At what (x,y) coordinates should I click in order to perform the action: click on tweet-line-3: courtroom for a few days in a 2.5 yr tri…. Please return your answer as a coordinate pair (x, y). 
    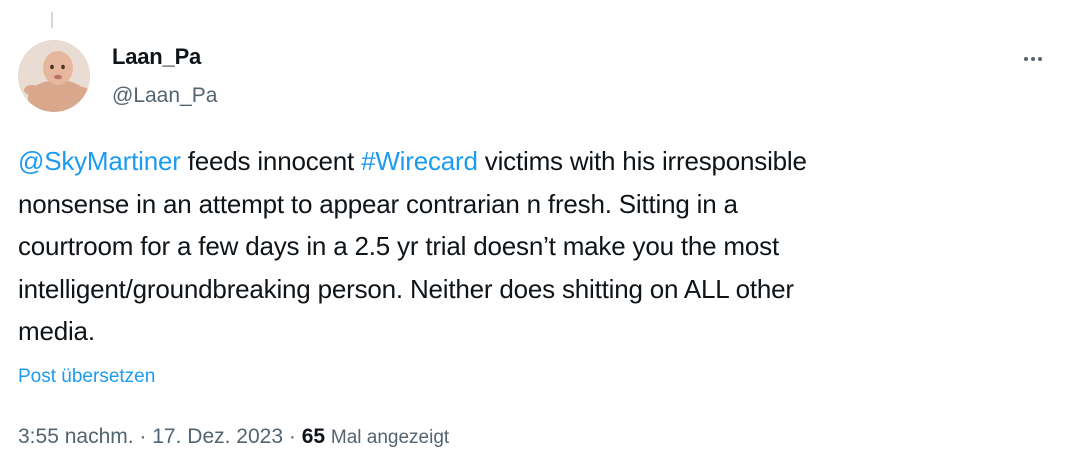
    Looking at the image, I should click on (398, 246).